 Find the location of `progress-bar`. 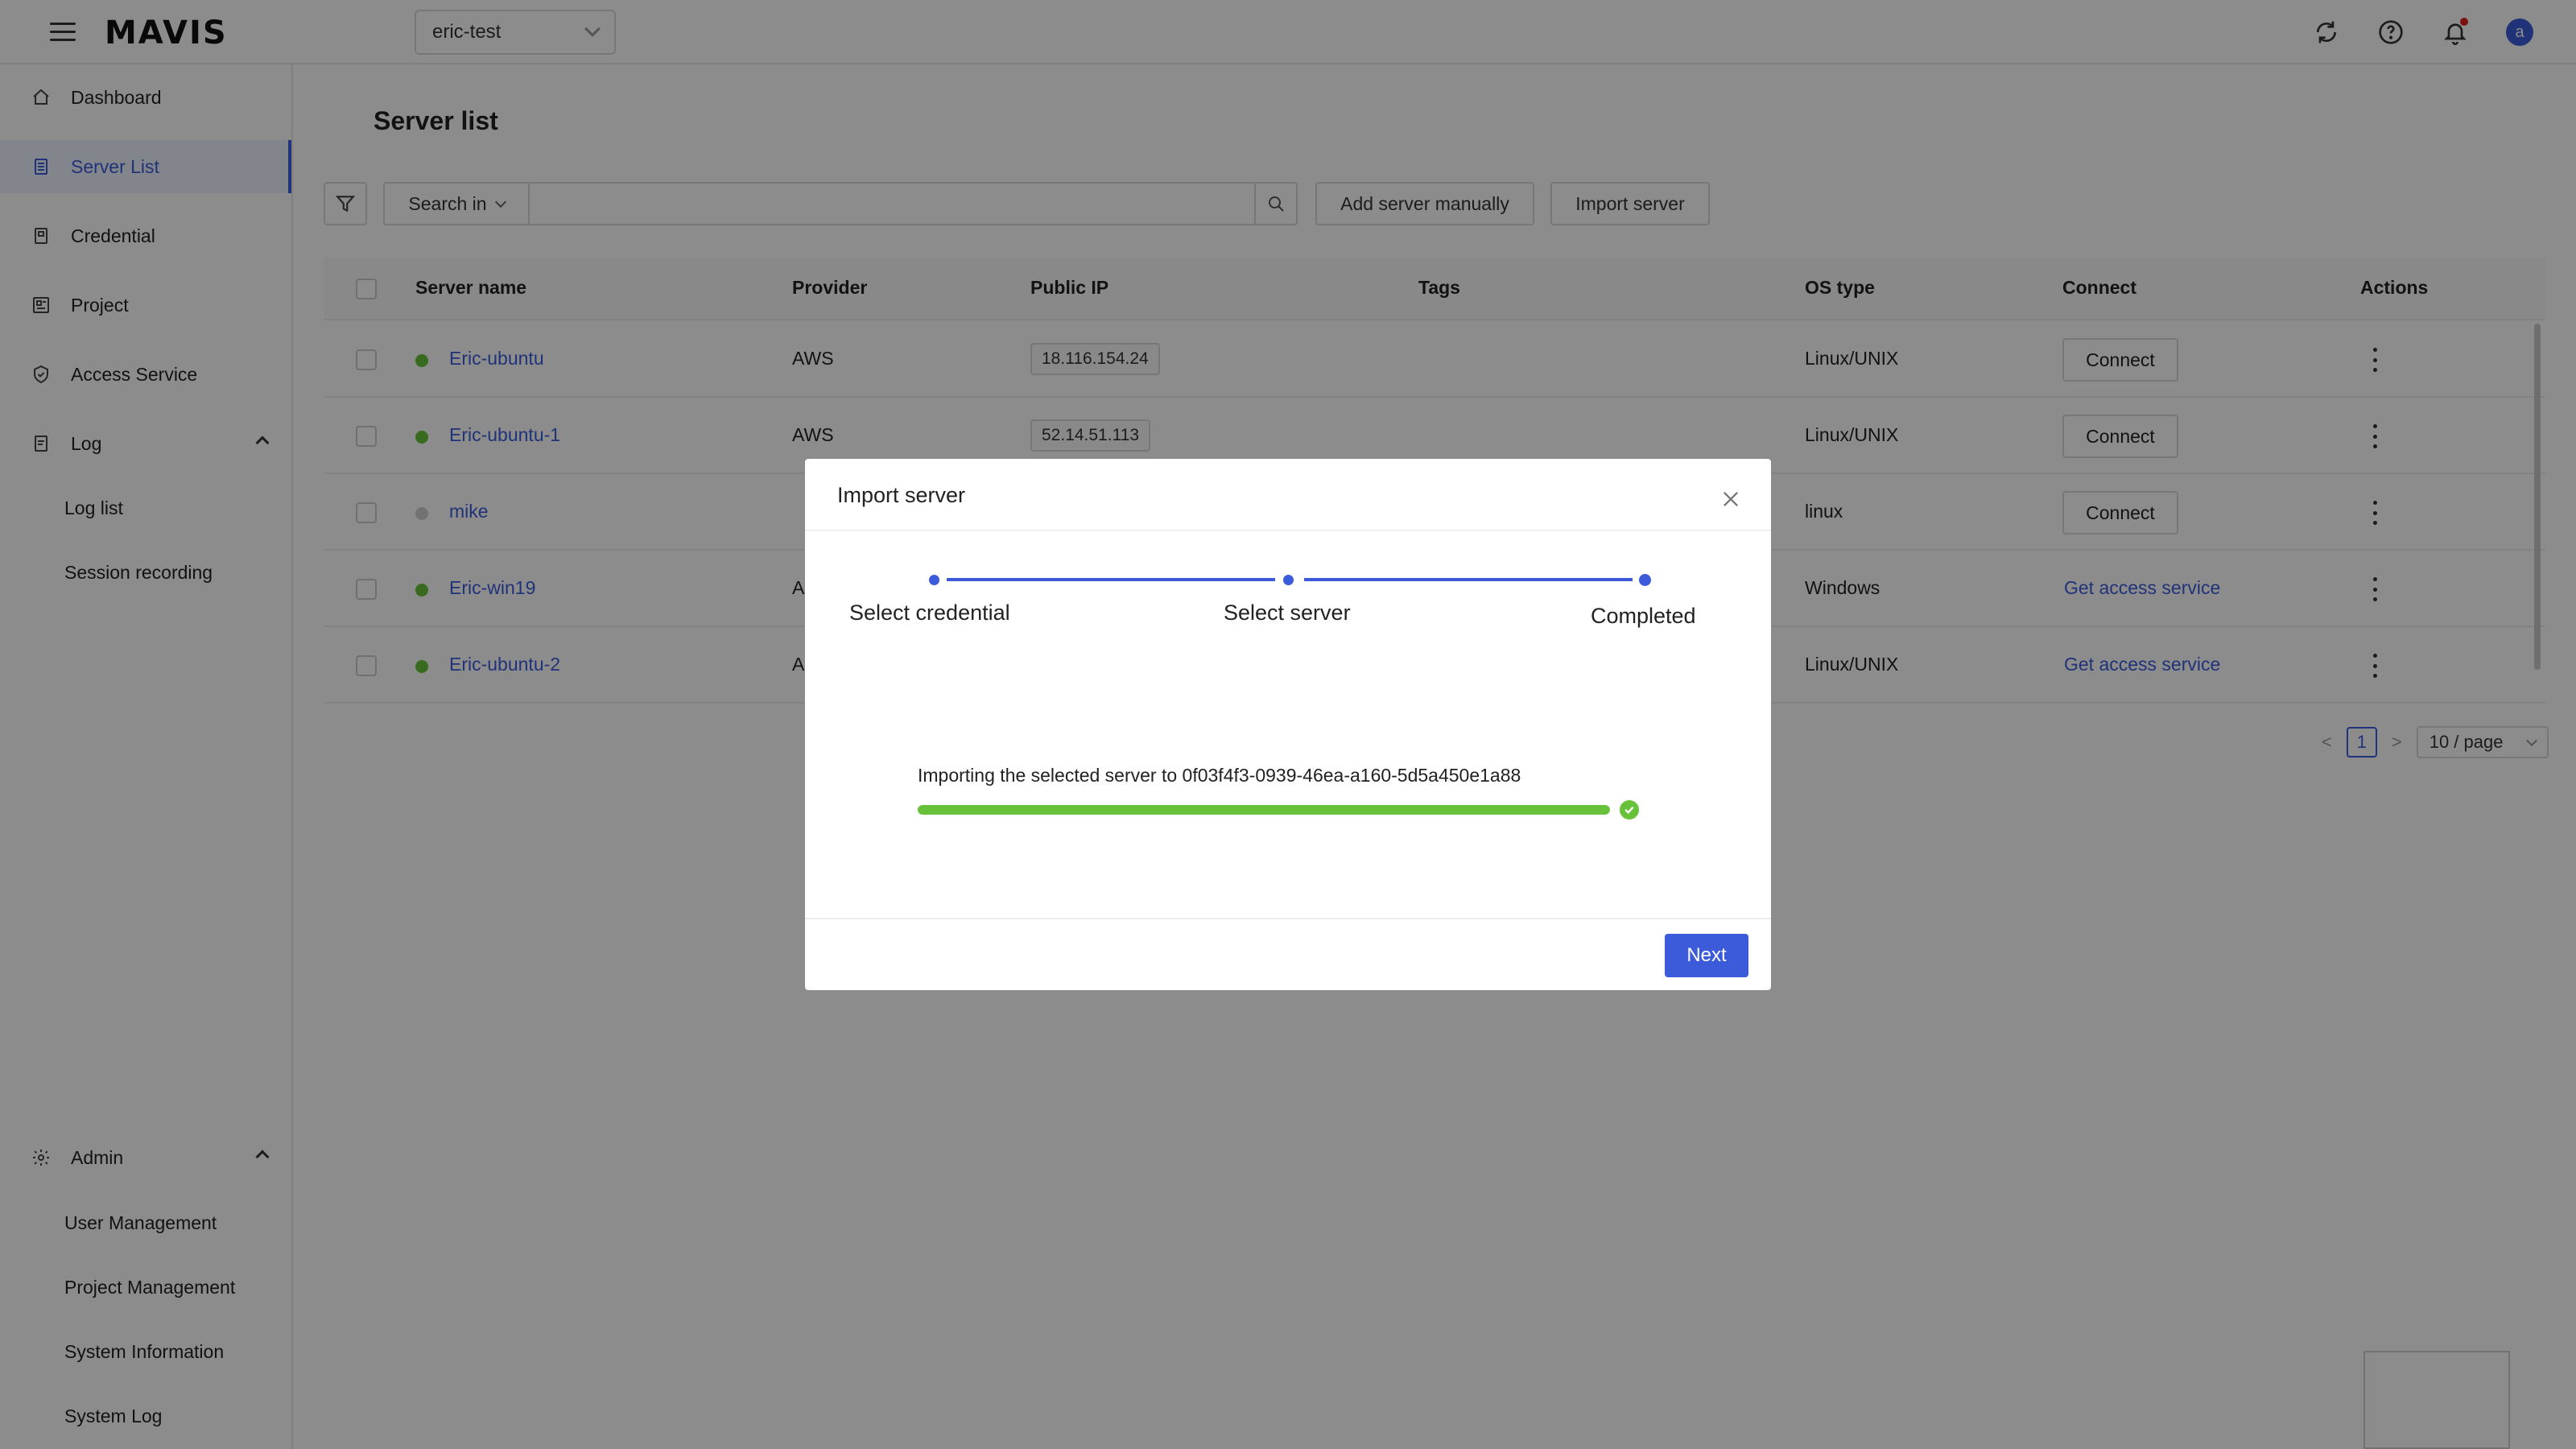

progress-bar is located at coordinates (1264, 810).